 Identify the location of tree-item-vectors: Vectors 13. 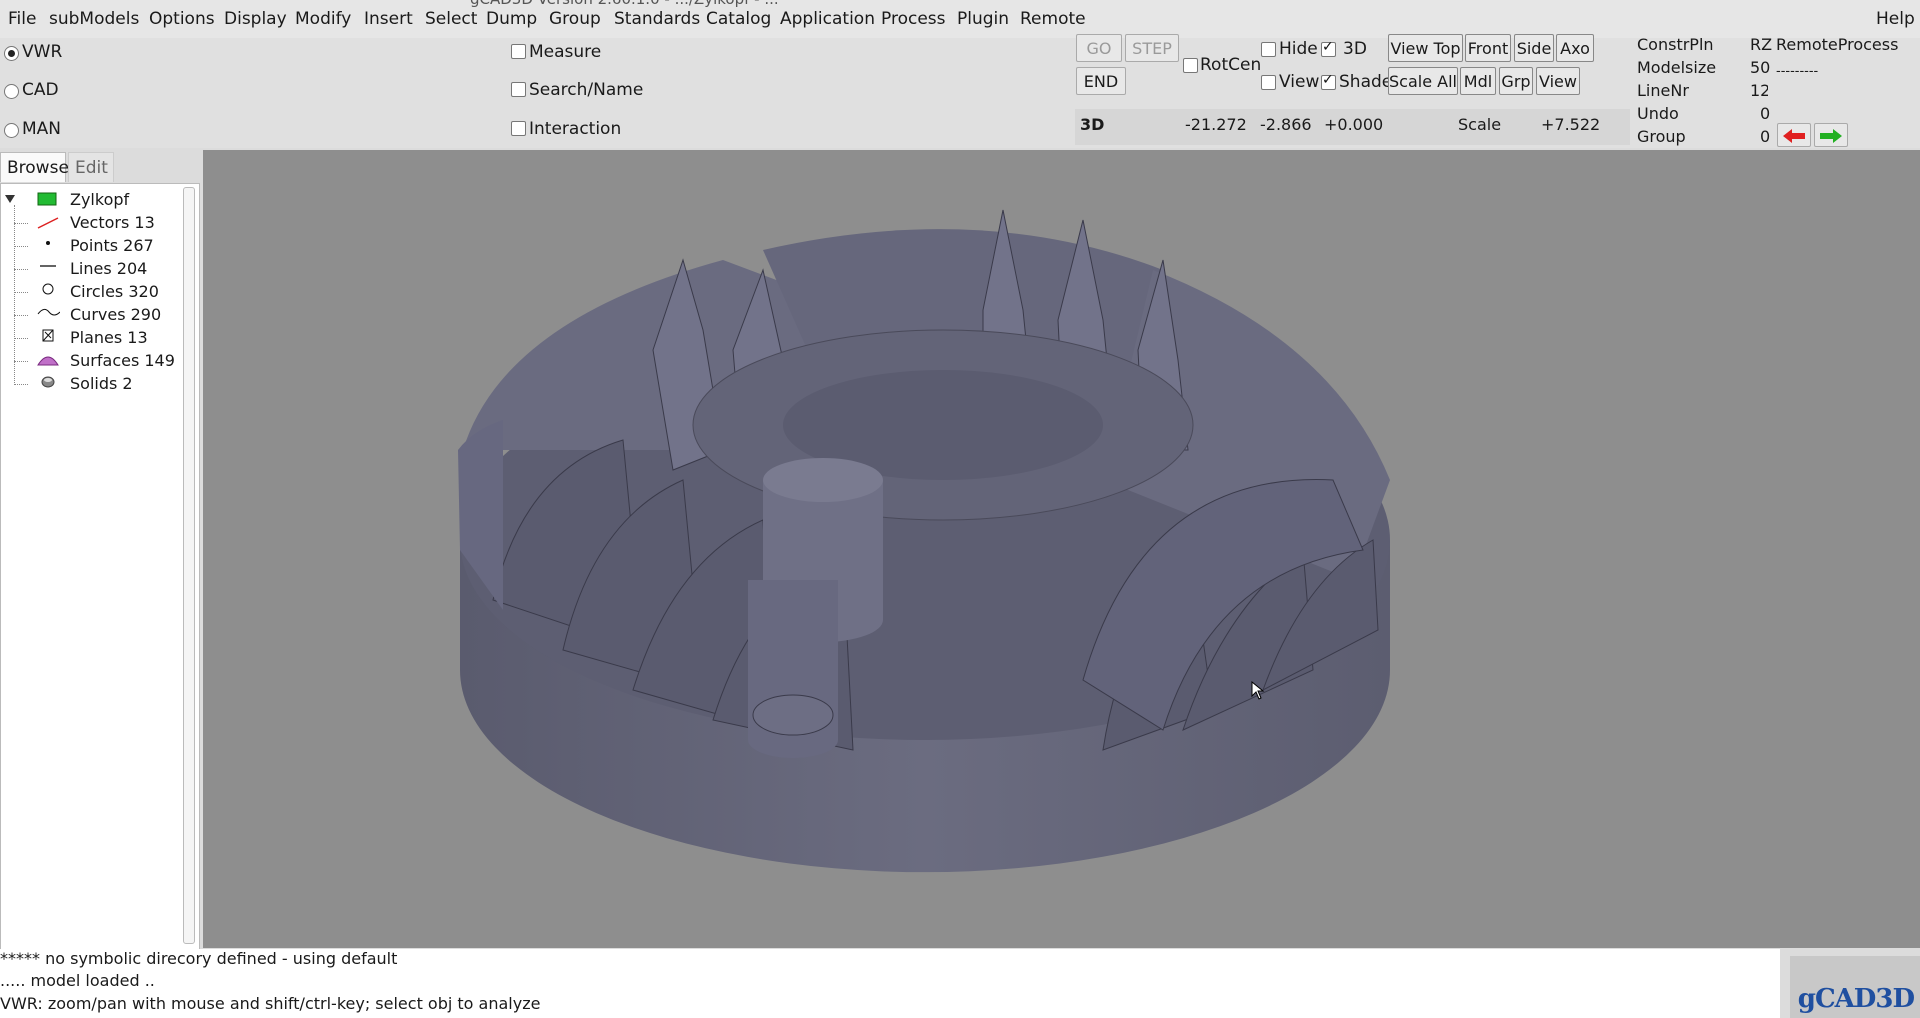
(112, 222).